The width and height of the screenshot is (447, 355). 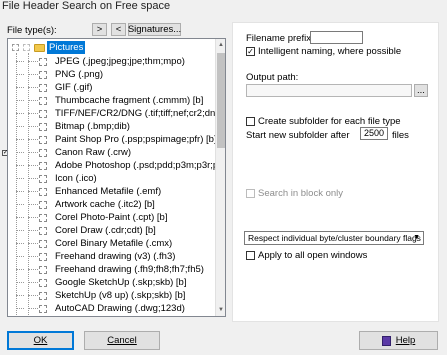 What do you see at coordinates (120, 308) in the screenshot?
I see `tree-item-label: AutoCAD Drawing (.dwg;123d)` at bounding box center [120, 308].